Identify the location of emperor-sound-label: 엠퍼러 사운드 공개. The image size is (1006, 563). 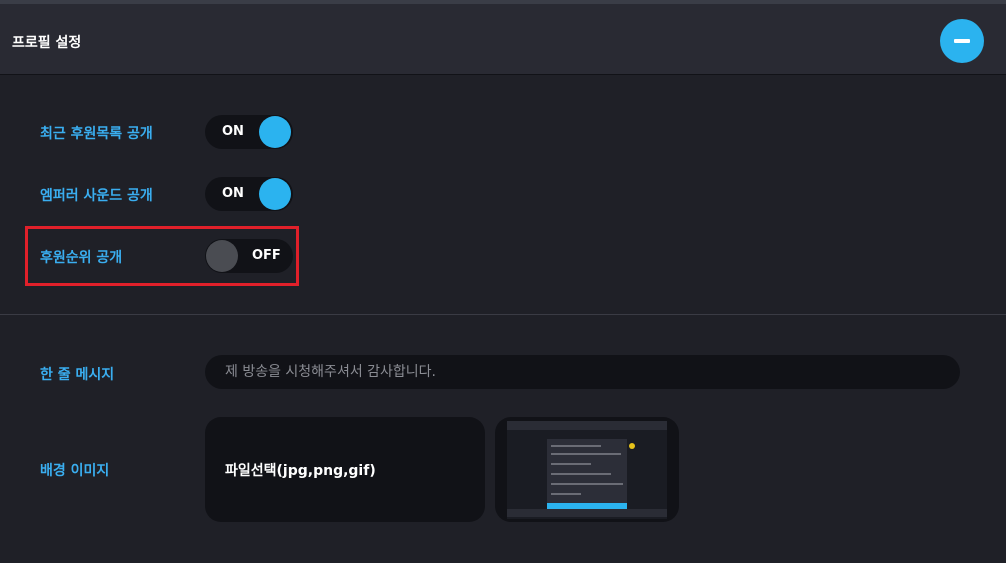
(96, 196).